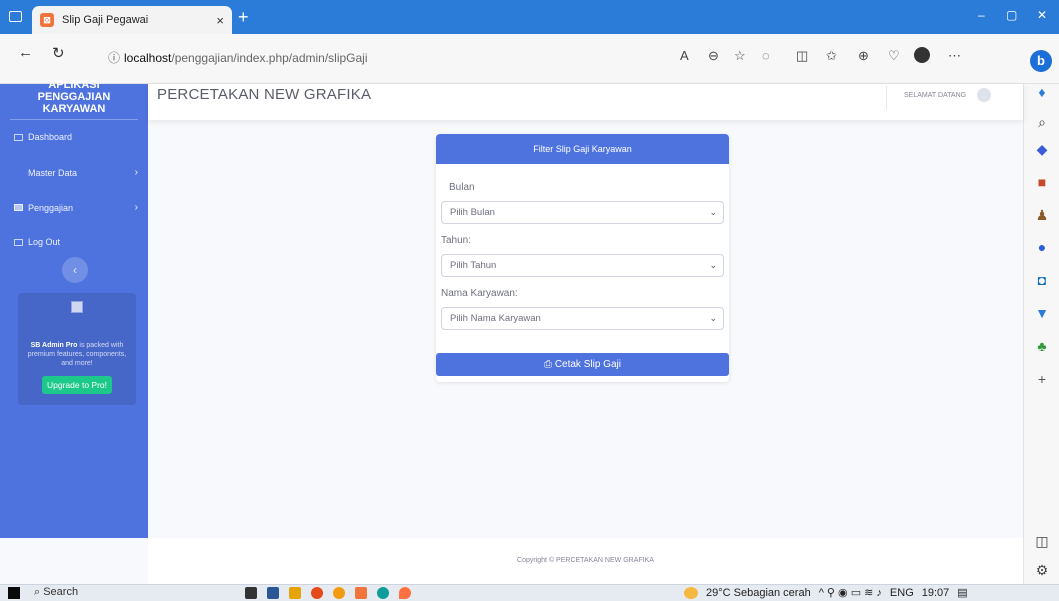 Image resolution: width=1059 pixels, height=601 pixels. I want to click on tahun-label: Tahun:, so click(456, 240).